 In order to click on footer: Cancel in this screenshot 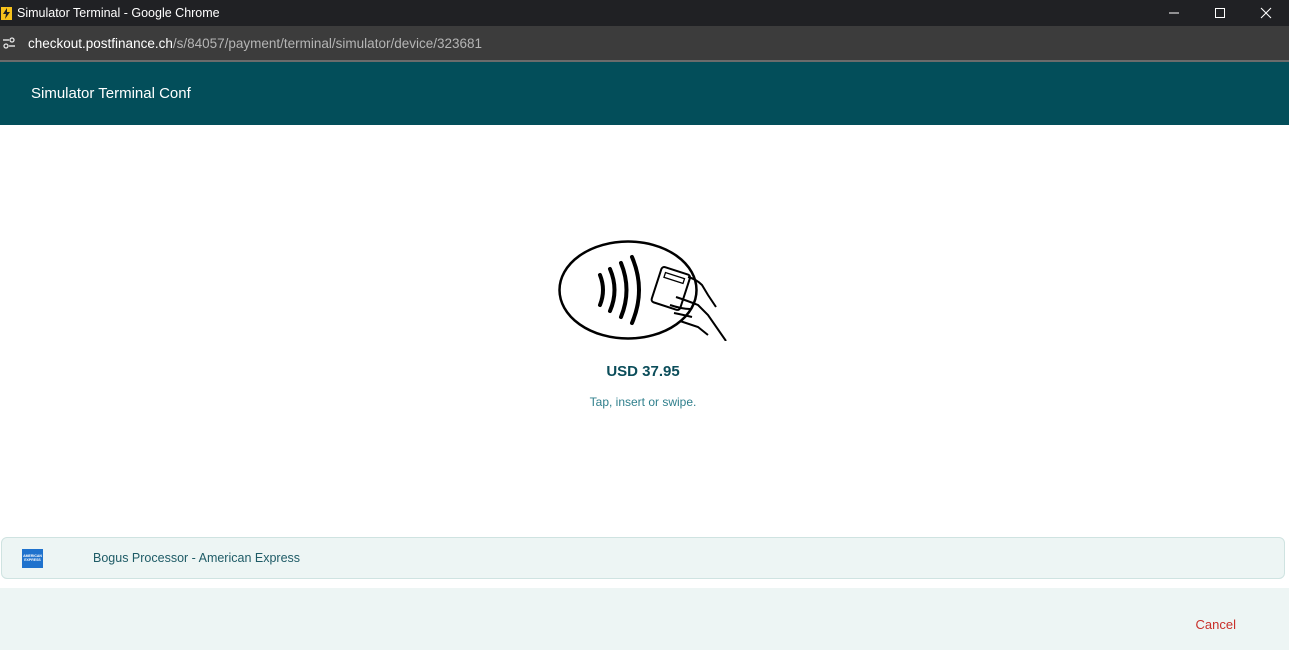, I will do `click(644, 619)`.